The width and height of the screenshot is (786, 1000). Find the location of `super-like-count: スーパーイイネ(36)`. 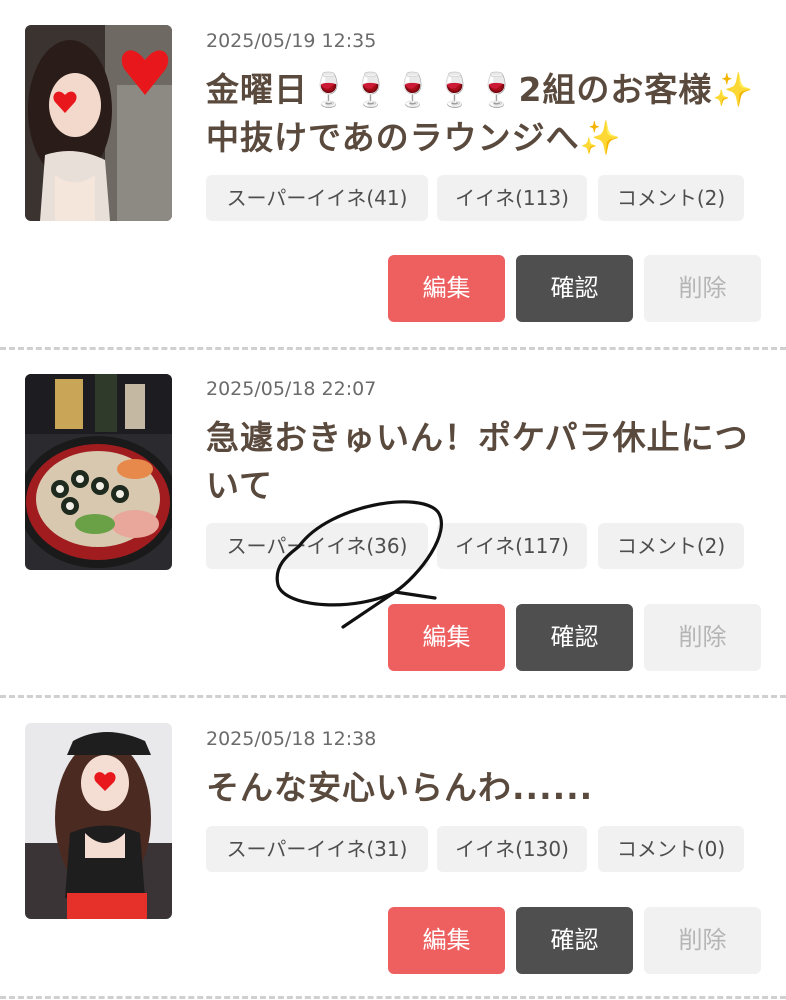

super-like-count: スーパーイイネ(36) is located at coordinates (317, 546).